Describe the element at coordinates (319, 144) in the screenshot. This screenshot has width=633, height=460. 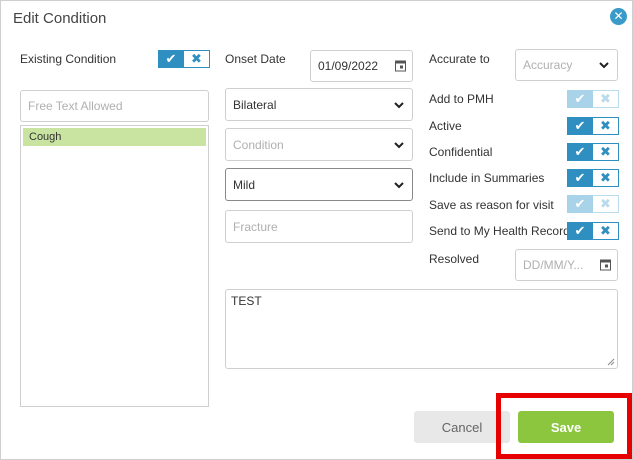
I see `condition-select: Condition` at that location.